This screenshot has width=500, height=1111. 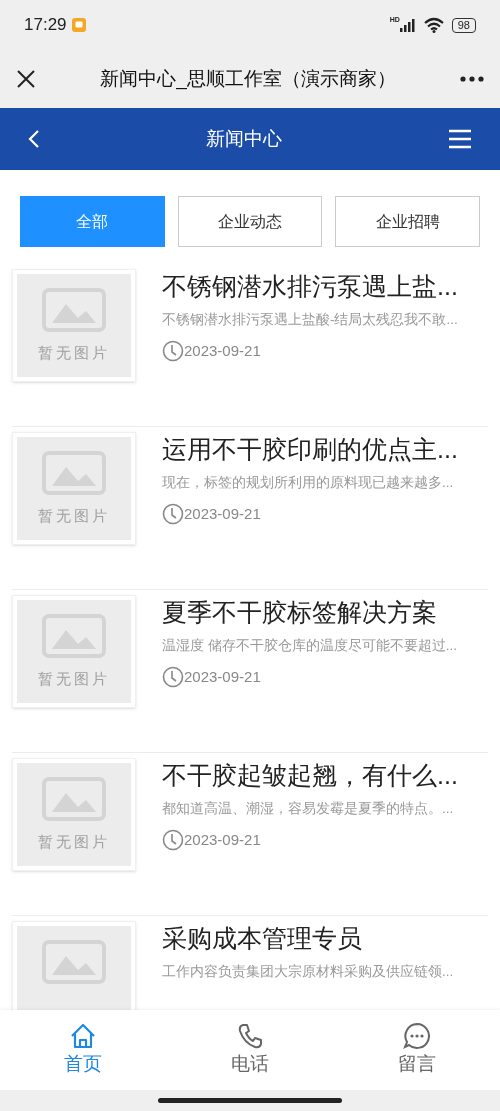 What do you see at coordinates (34, 139) in the screenshot?
I see `back-icon` at bounding box center [34, 139].